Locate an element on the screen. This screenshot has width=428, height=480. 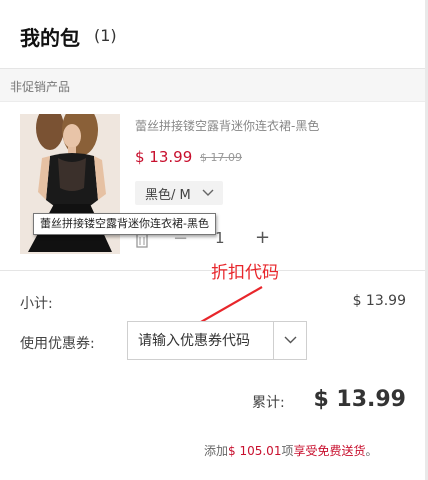
subtotal-value: $ 13.99 is located at coordinates (379, 301).